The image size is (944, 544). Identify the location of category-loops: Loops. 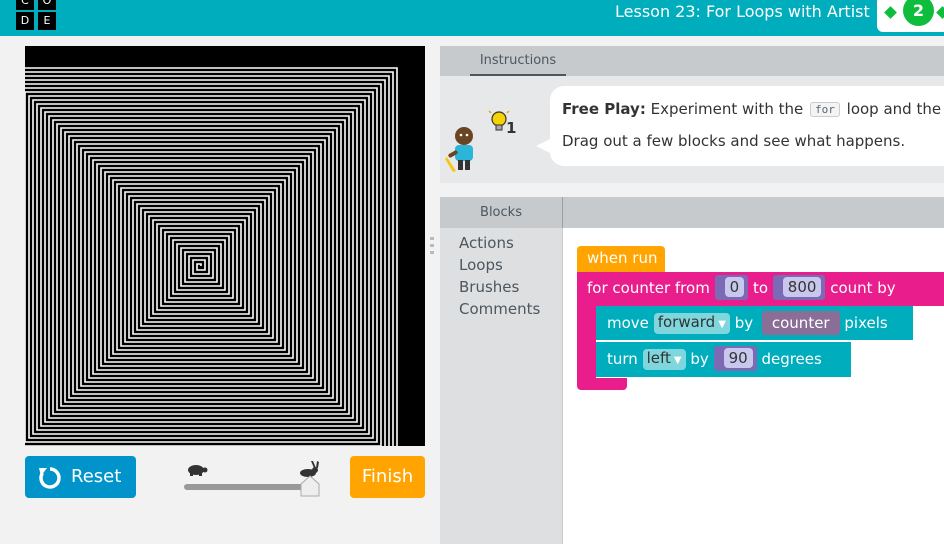
(481, 265).